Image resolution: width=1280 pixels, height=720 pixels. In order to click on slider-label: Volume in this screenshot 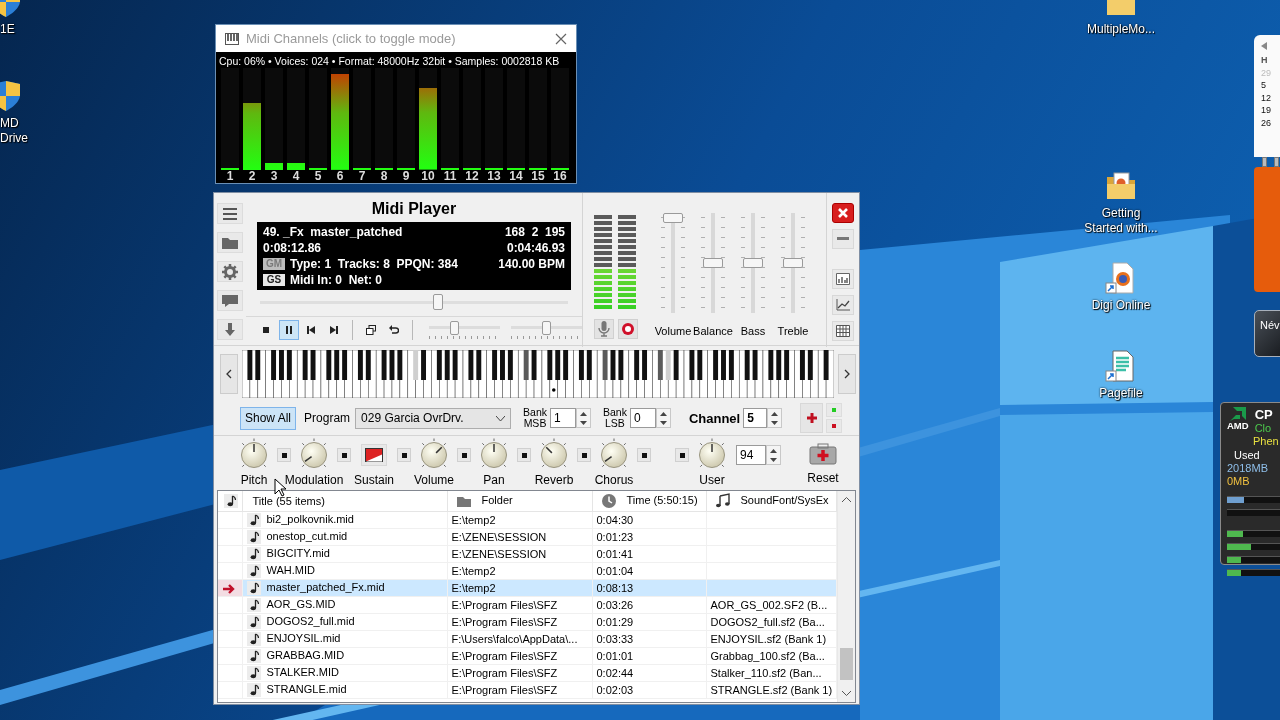, I will do `click(673, 331)`.